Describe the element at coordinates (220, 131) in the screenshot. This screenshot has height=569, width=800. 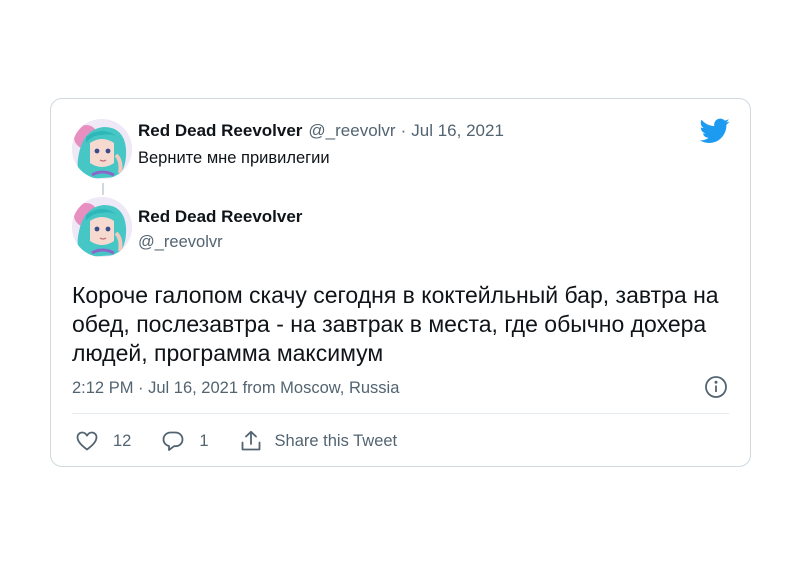
I see `quoted-author-name: Red Dead Reevolver` at that location.